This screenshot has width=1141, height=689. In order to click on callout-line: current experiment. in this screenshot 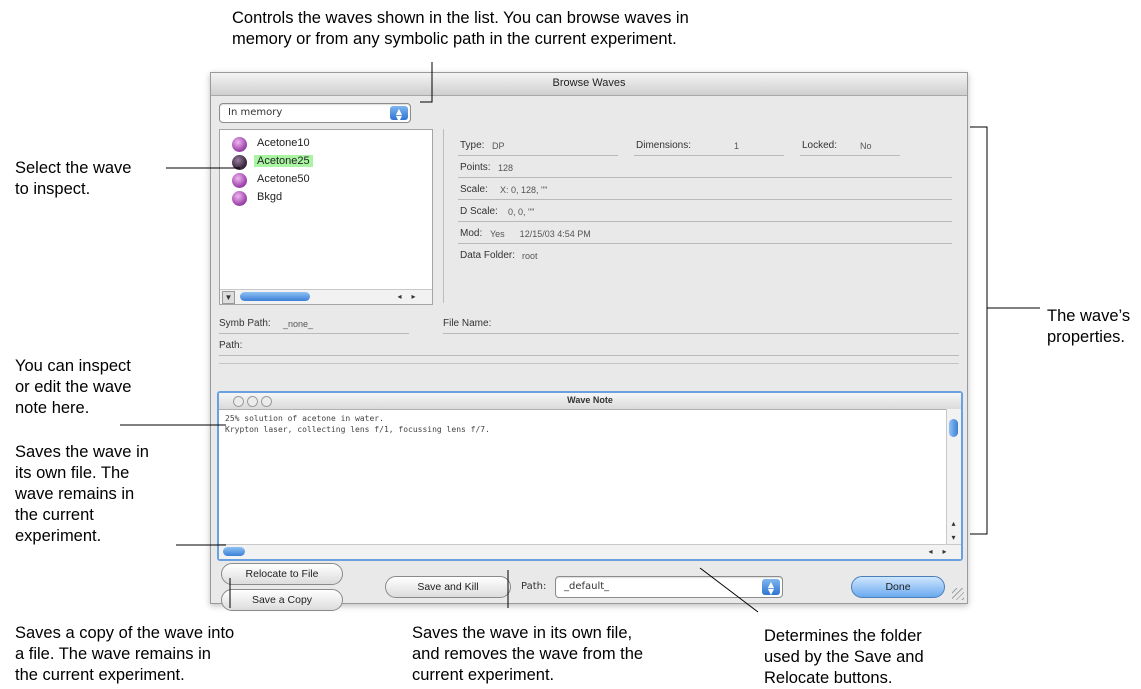, I will do `click(483, 675)`.